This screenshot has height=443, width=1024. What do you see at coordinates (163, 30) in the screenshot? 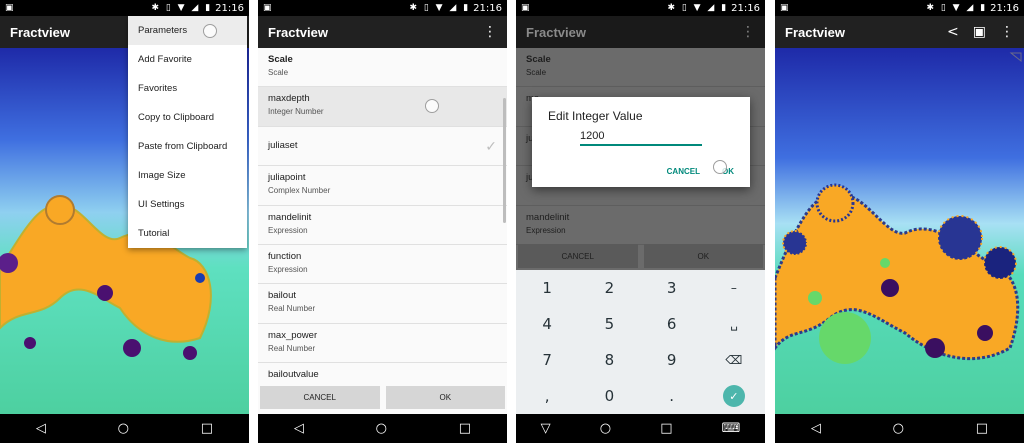
I see `menu-item-label: Parameters` at bounding box center [163, 30].